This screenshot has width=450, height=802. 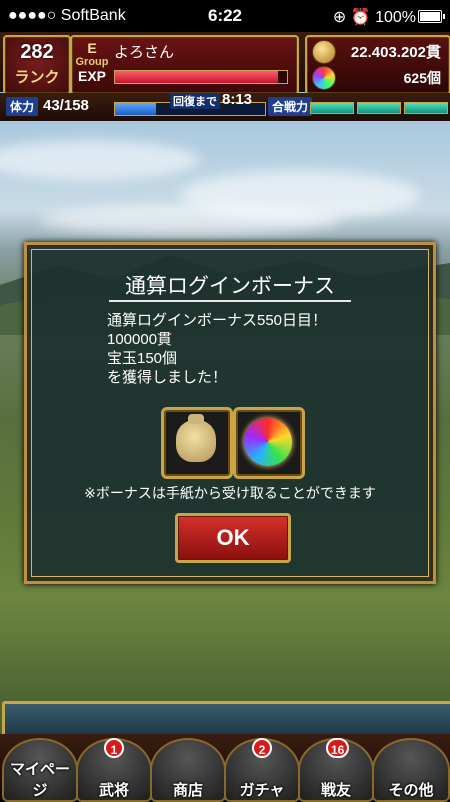 What do you see at coordinates (324, 52) in the screenshot?
I see `coin-bag-icon` at bounding box center [324, 52].